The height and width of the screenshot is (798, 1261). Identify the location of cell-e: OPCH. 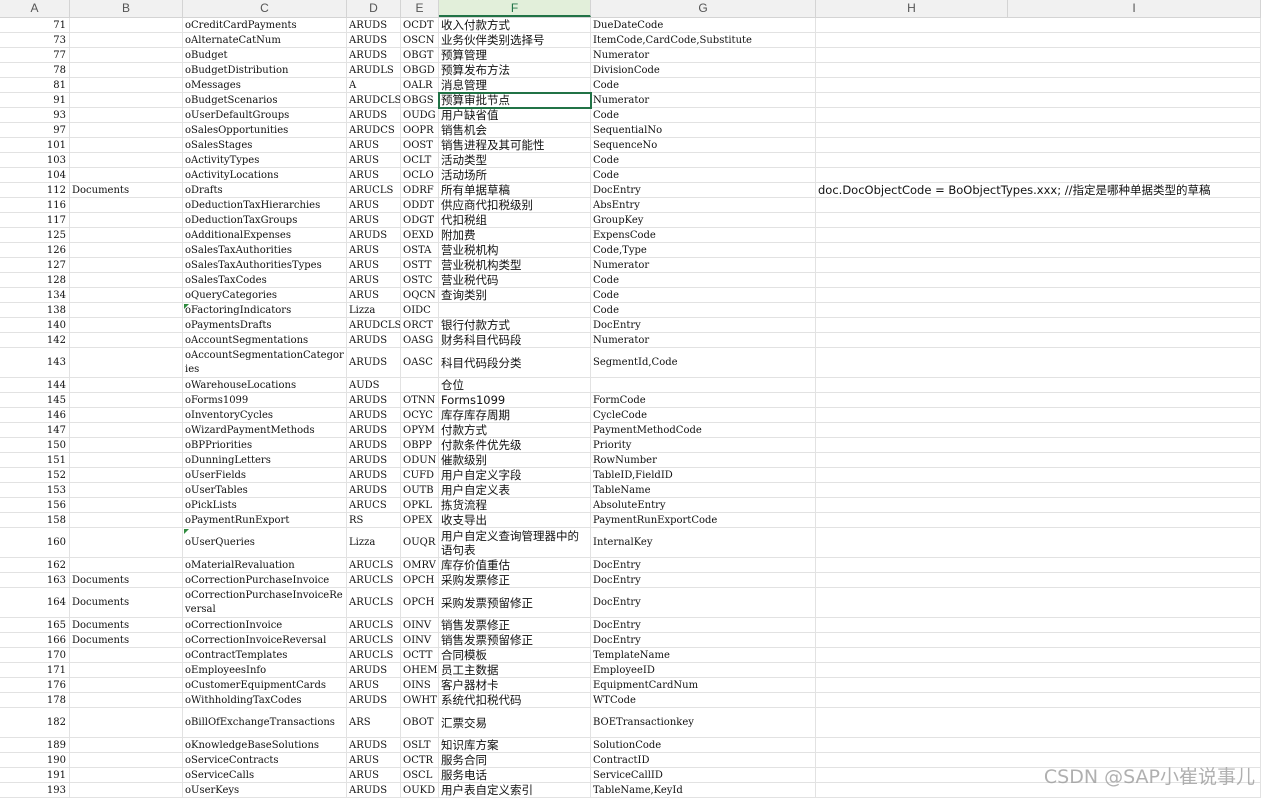
(420, 580).